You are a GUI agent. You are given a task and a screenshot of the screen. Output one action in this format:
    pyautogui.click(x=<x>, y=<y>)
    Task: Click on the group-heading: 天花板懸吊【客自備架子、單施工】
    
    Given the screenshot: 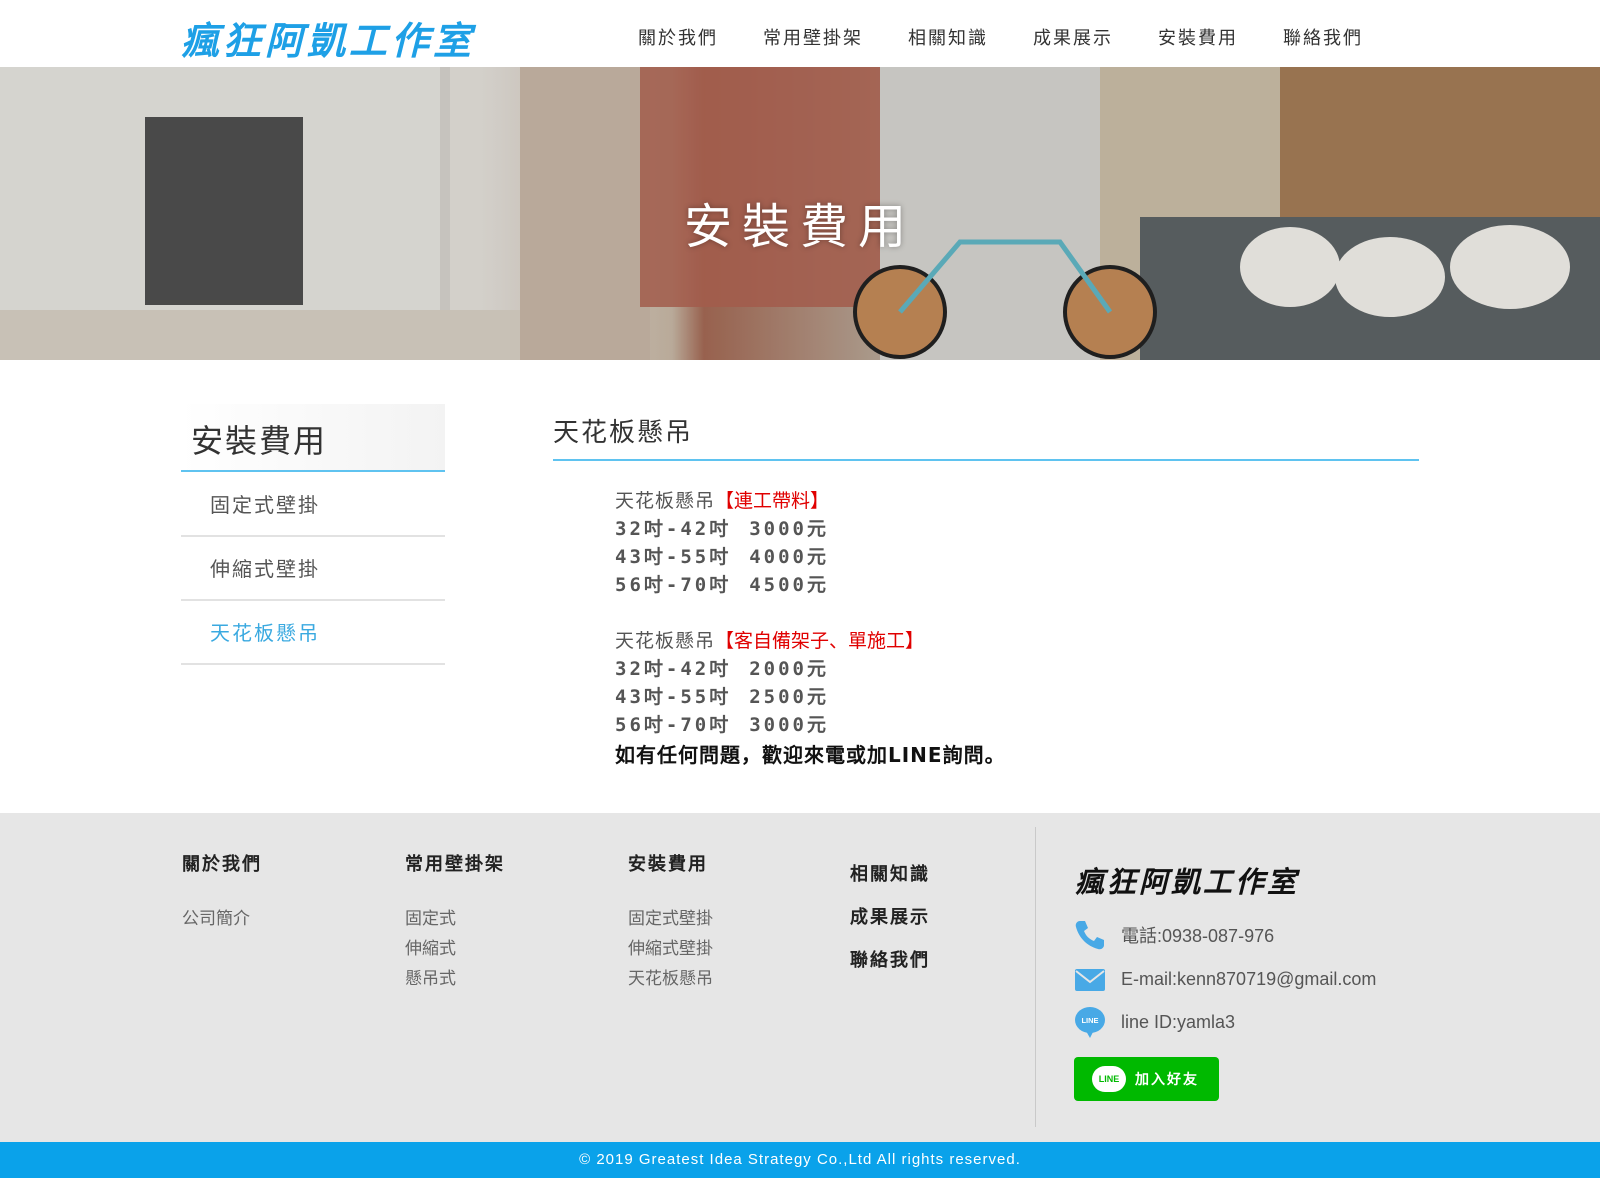 What is the action you would take?
    pyautogui.click(x=770, y=641)
    